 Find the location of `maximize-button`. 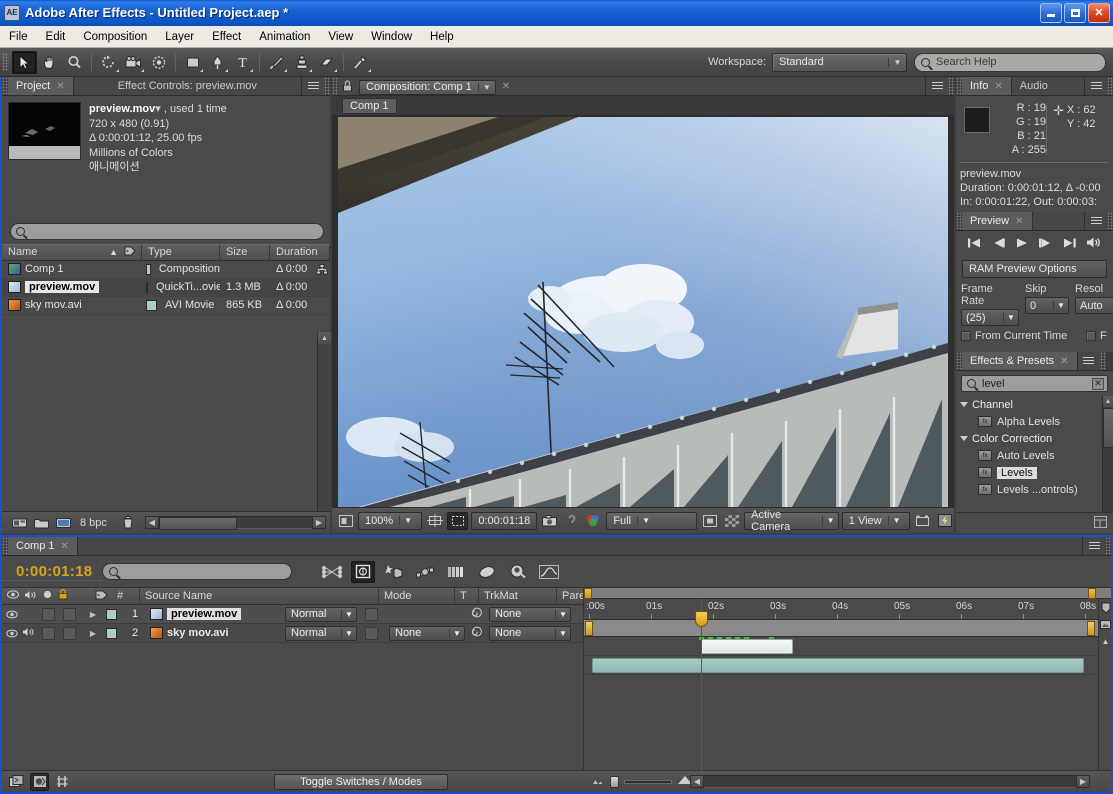

maximize-button is located at coordinates (1075, 12).